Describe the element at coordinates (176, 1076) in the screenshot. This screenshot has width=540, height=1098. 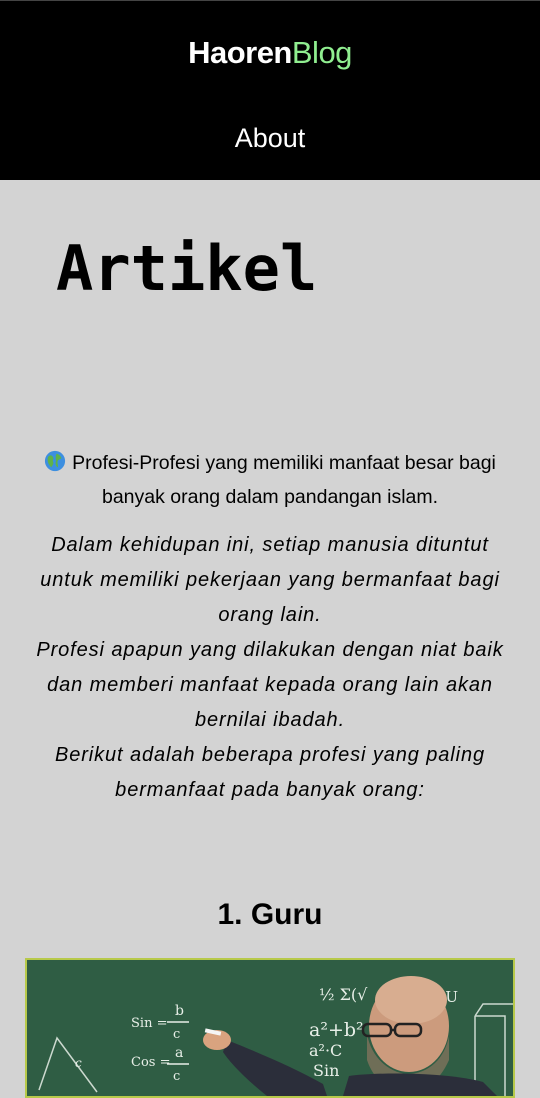
I see `chalk-cos-den: c` at that location.